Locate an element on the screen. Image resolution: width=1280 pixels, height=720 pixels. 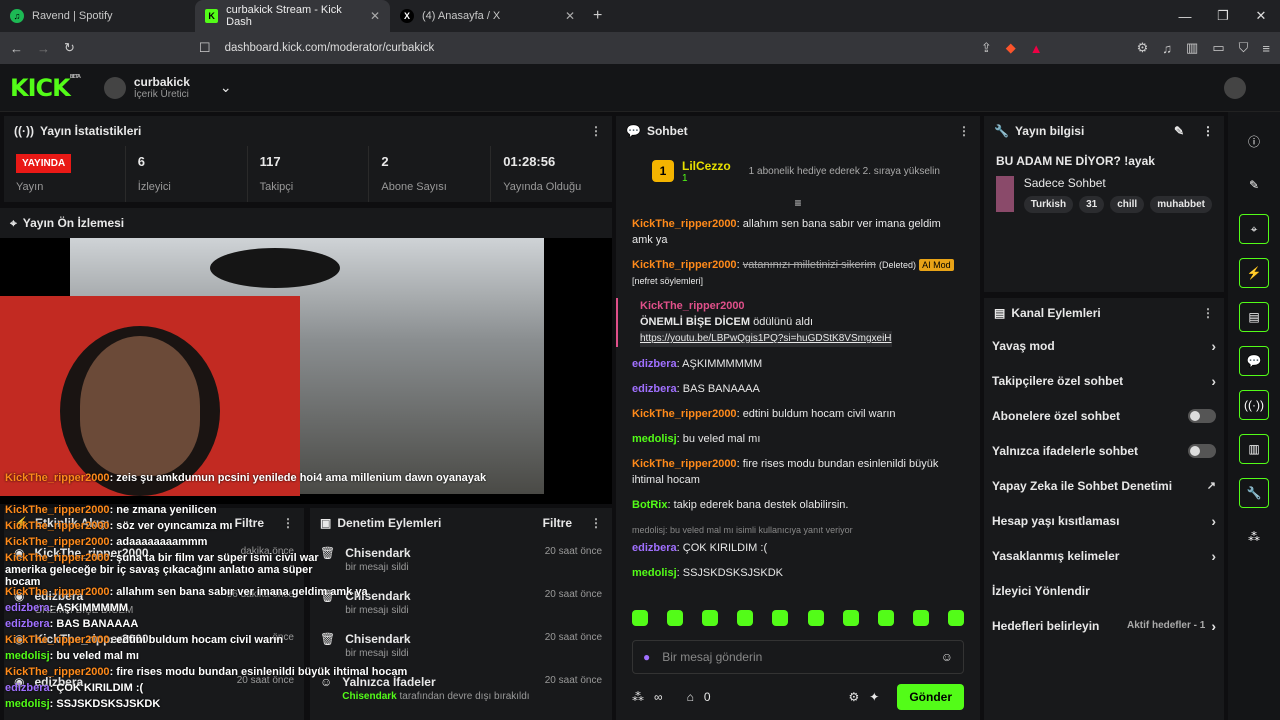
sidebar-icon: ▥ is located at coordinates (1192, 48).